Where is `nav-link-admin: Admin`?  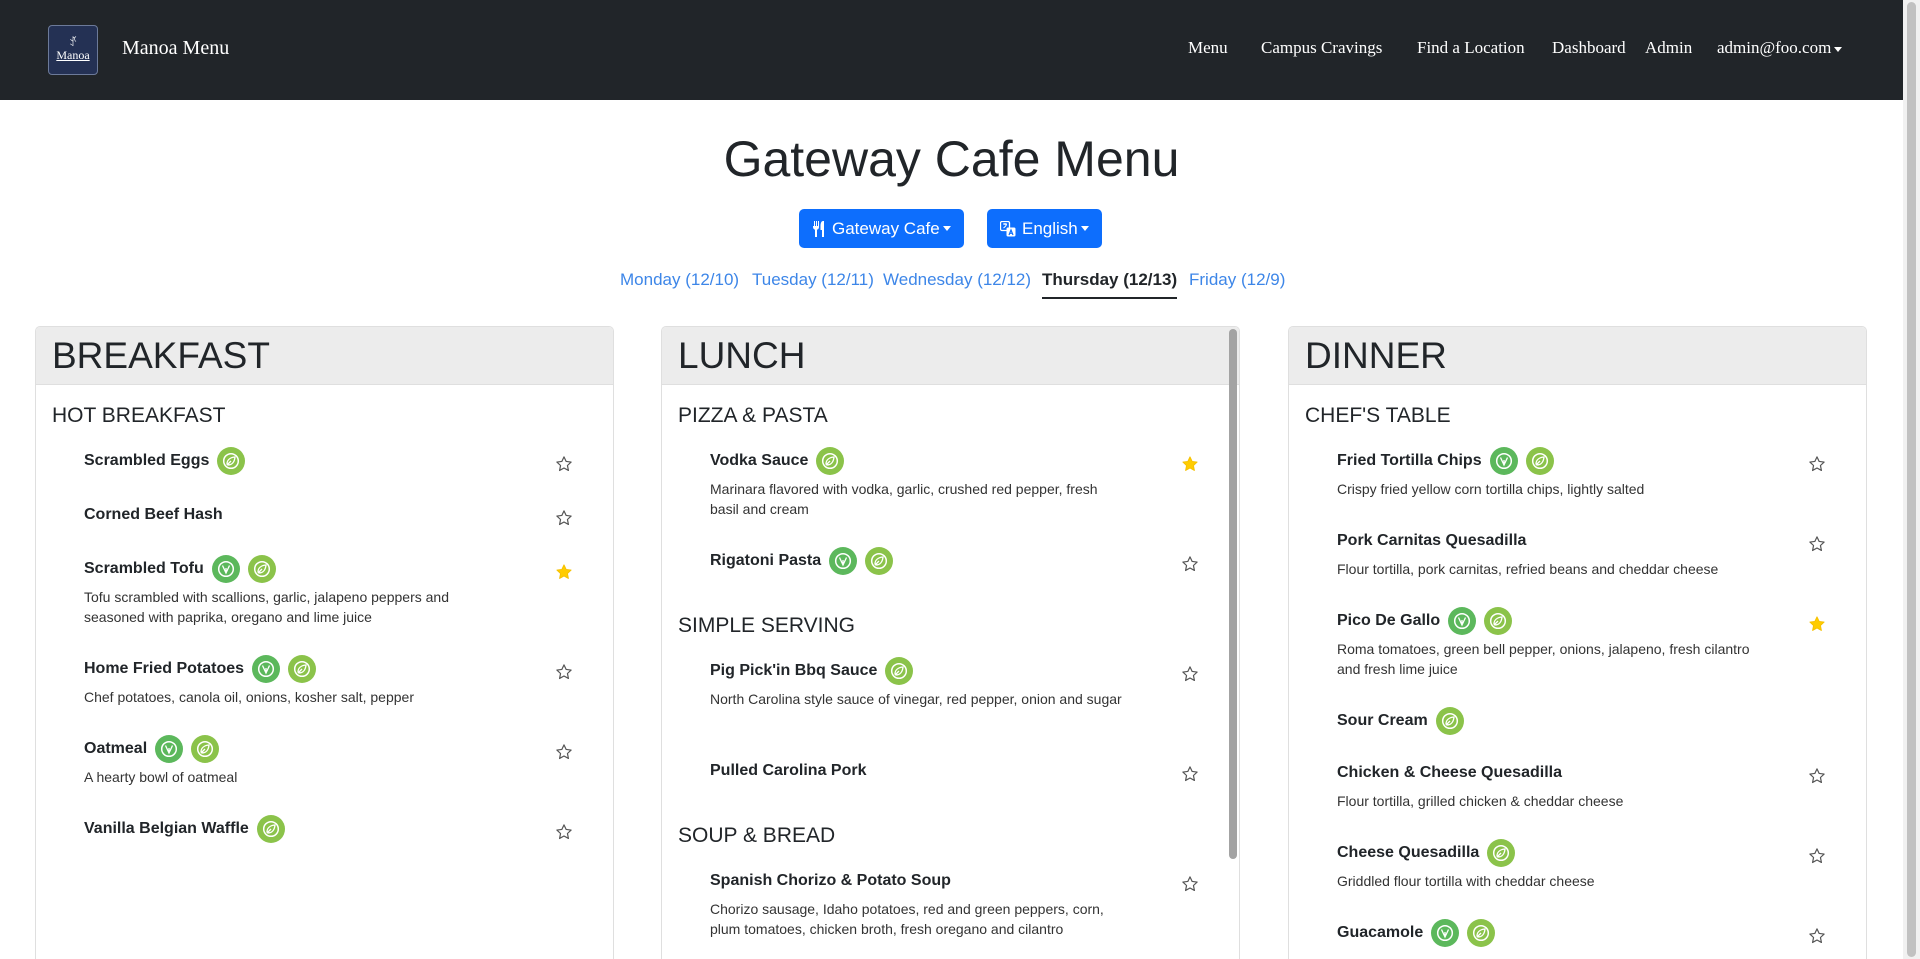 nav-link-admin: Admin is located at coordinates (1668, 48).